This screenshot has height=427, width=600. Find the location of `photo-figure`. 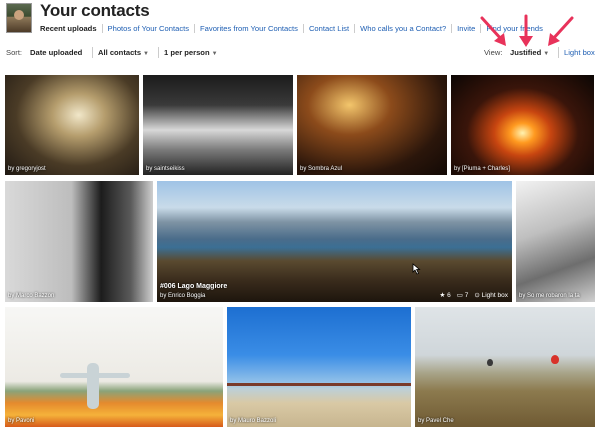

photo-figure is located at coordinates (93, 386).